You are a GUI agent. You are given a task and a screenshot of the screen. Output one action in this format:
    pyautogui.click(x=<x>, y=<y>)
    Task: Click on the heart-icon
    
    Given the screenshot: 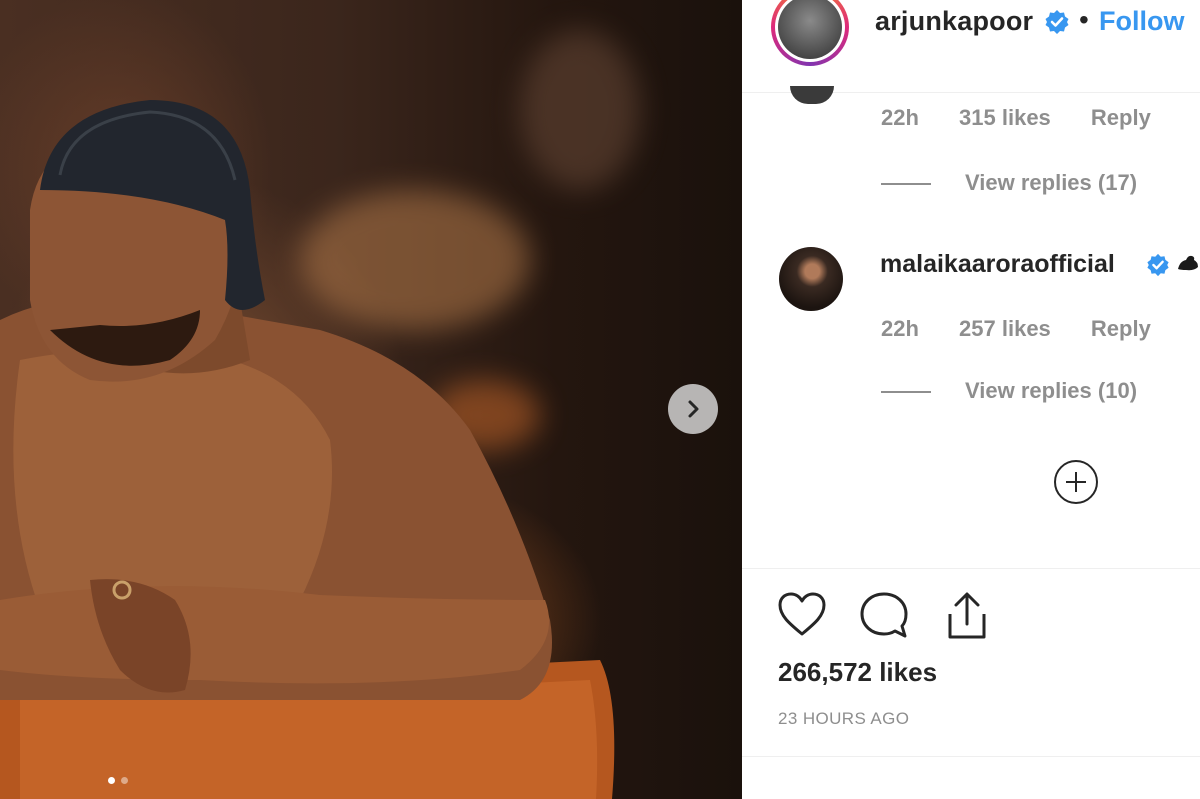 What is the action you would take?
    pyautogui.click(x=802, y=614)
    